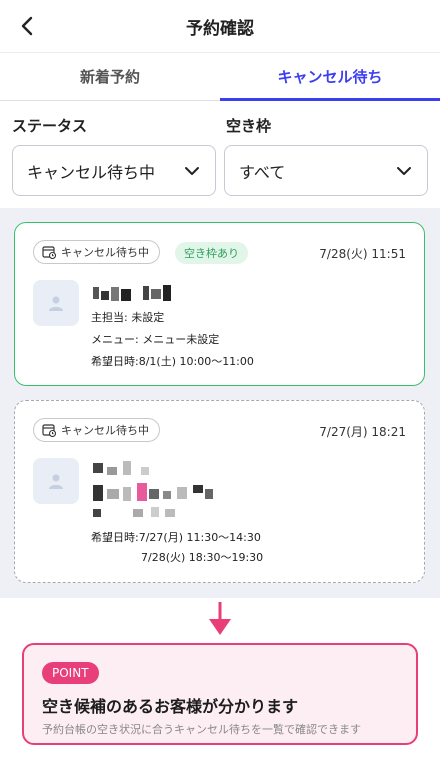  What do you see at coordinates (155, 339) in the screenshot?
I see `menu-text: メニュー: メニュー未設定` at bounding box center [155, 339].